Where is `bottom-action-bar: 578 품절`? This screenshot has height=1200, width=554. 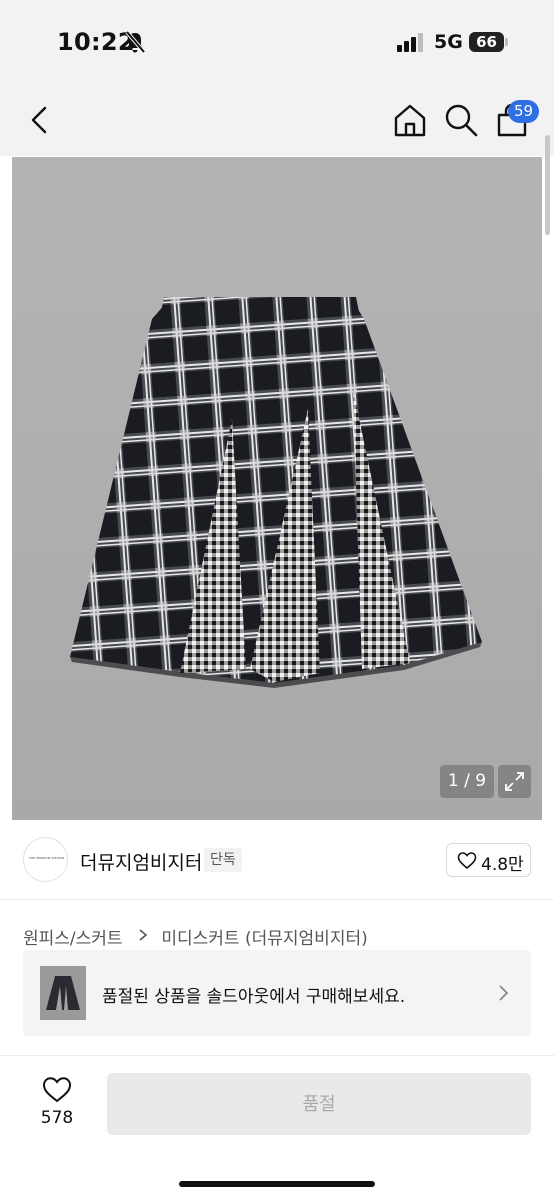 bottom-action-bar: 578 품절 is located at coordinates (277, 1128).